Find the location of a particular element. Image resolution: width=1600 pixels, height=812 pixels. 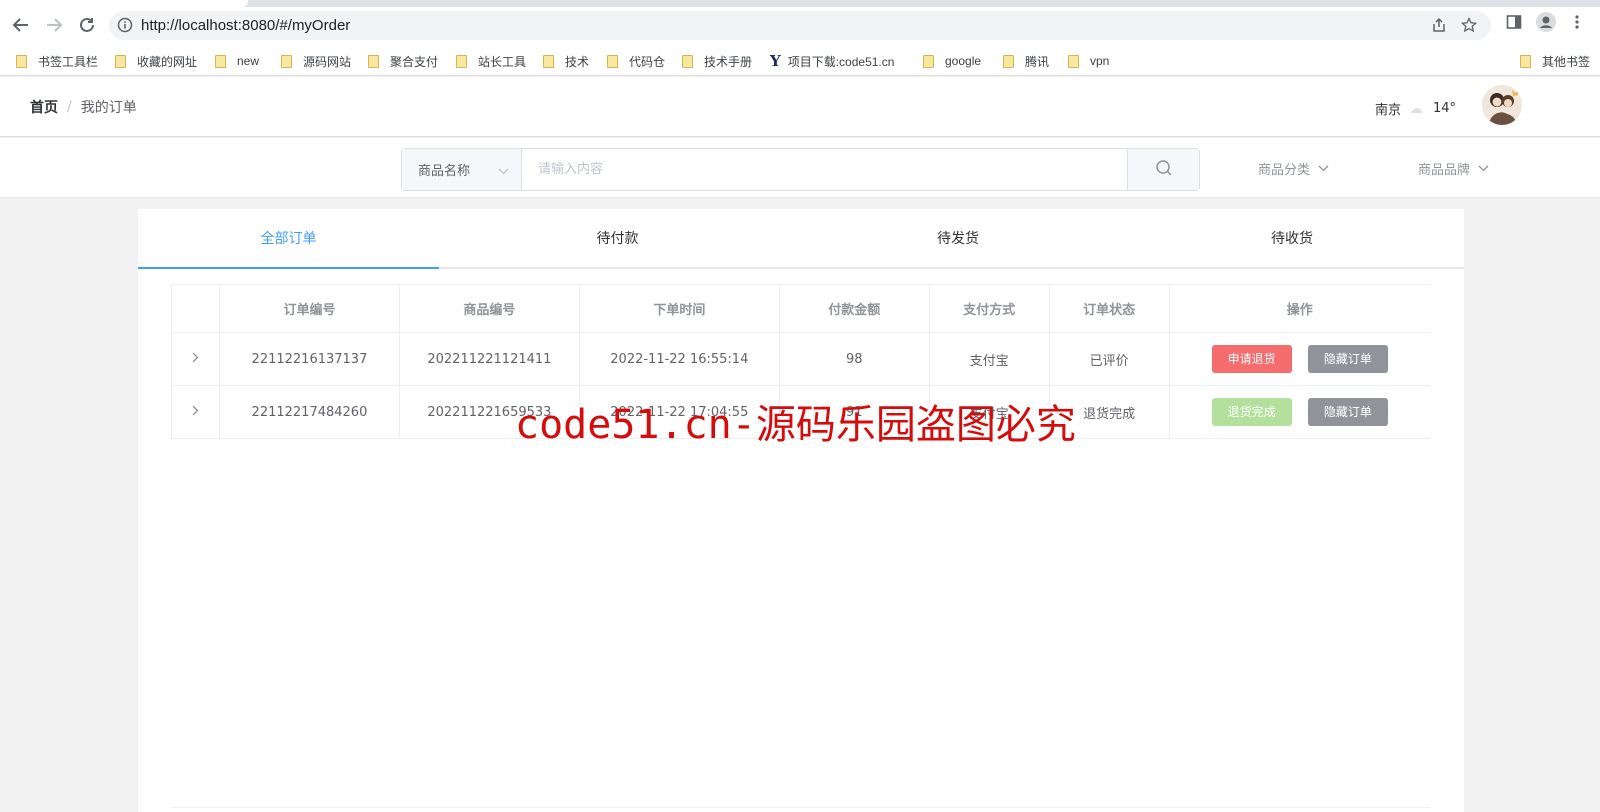

weather-city: 南京 is located at coordinates (1388, 110).